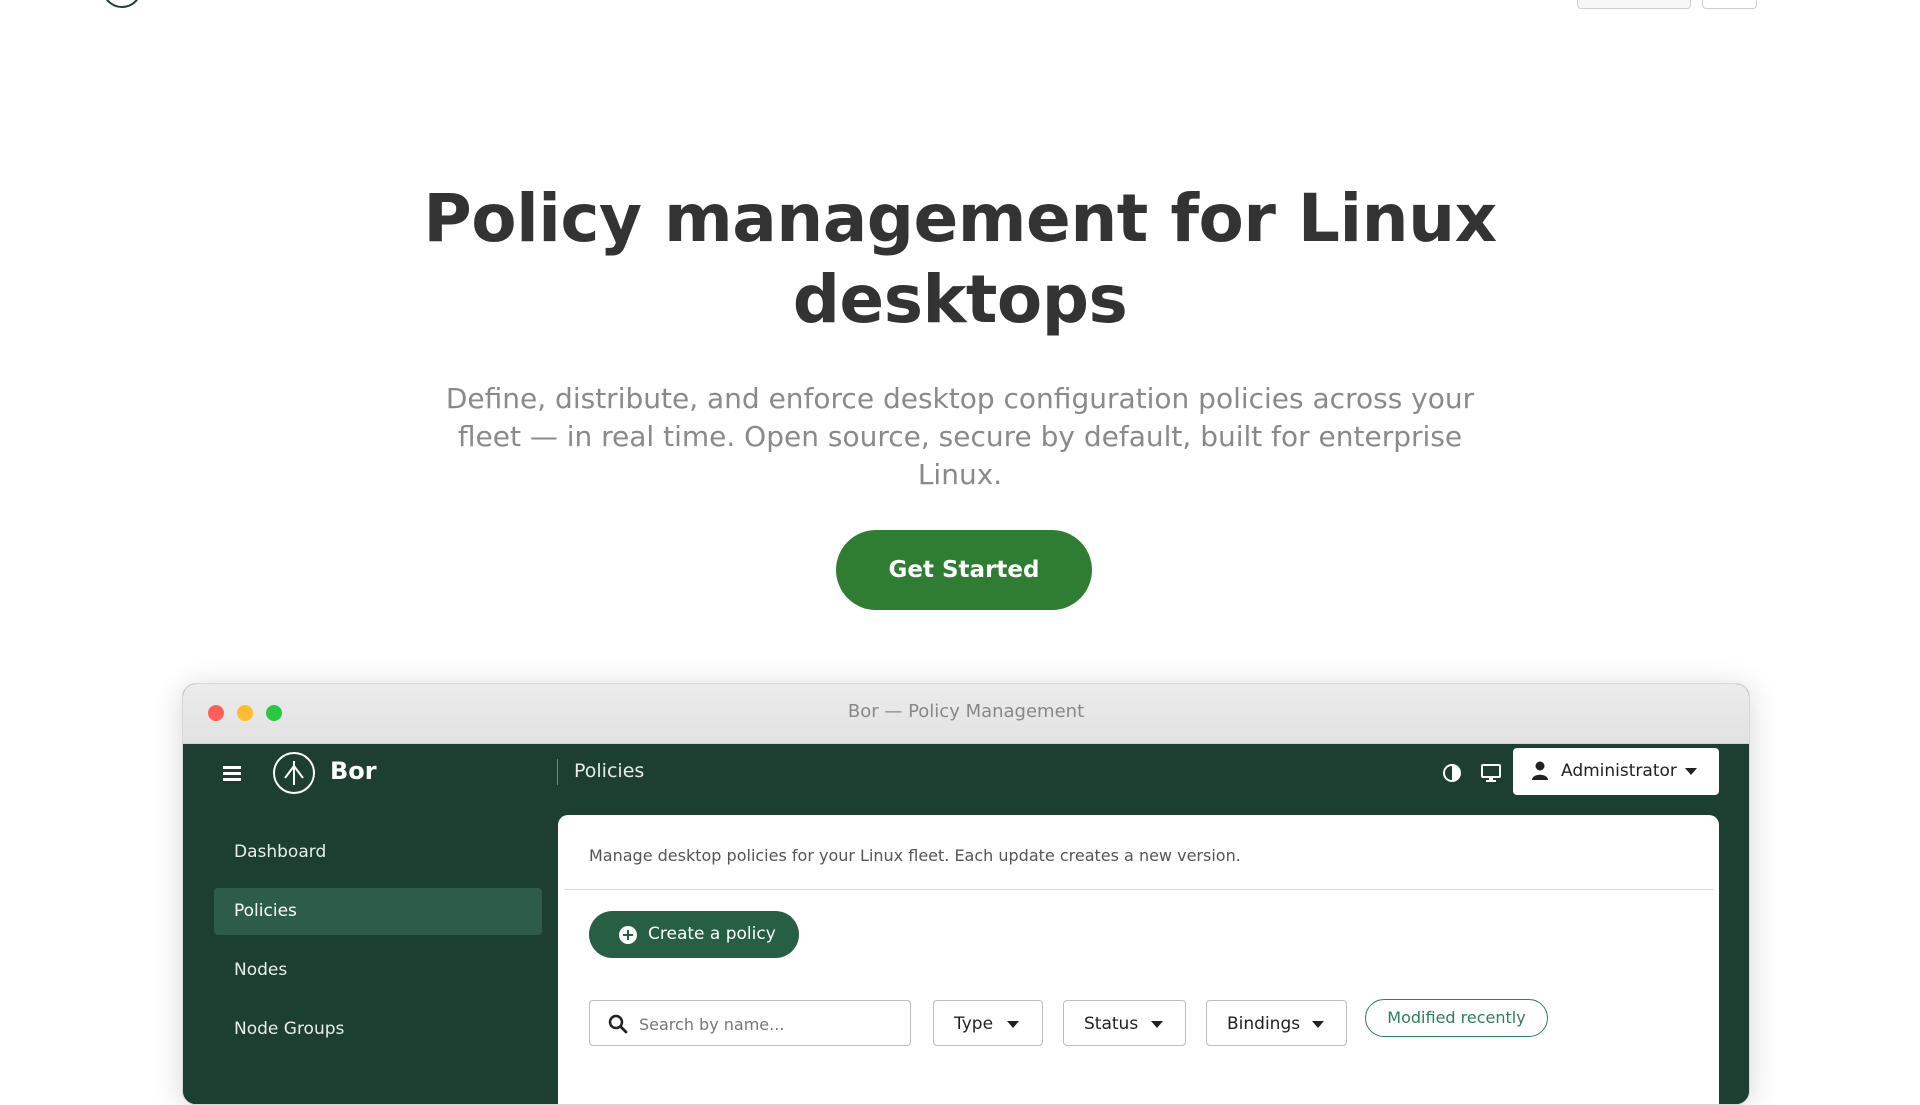  I want to click on content-scroll-gutter, so click(1734, 959).